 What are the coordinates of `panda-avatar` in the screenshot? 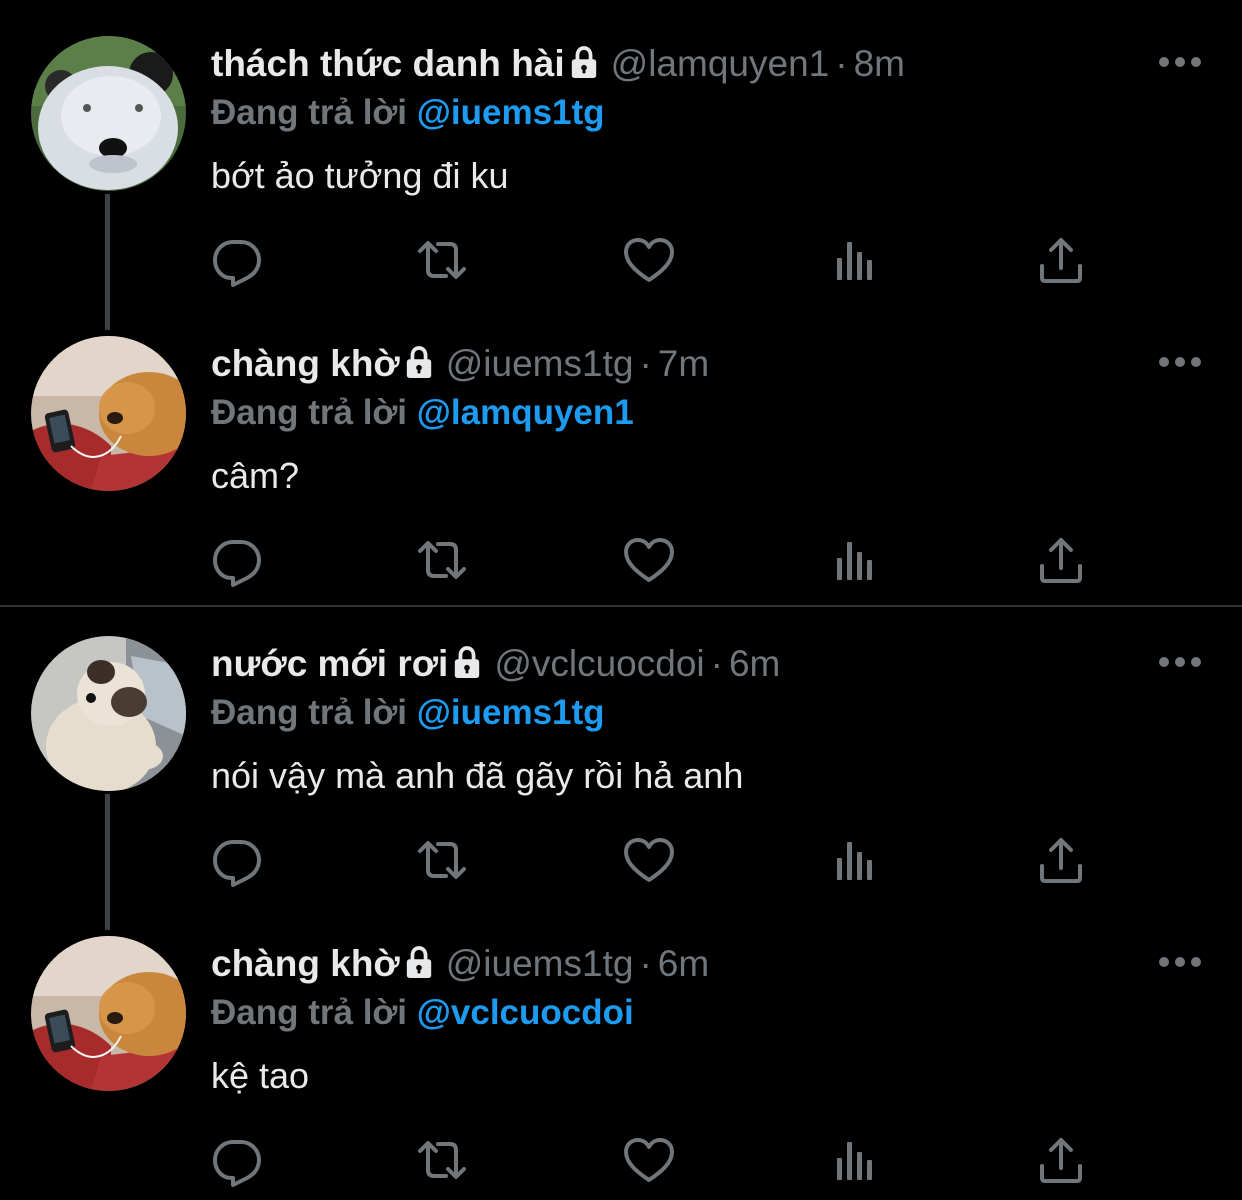 It's located at (108, 113).